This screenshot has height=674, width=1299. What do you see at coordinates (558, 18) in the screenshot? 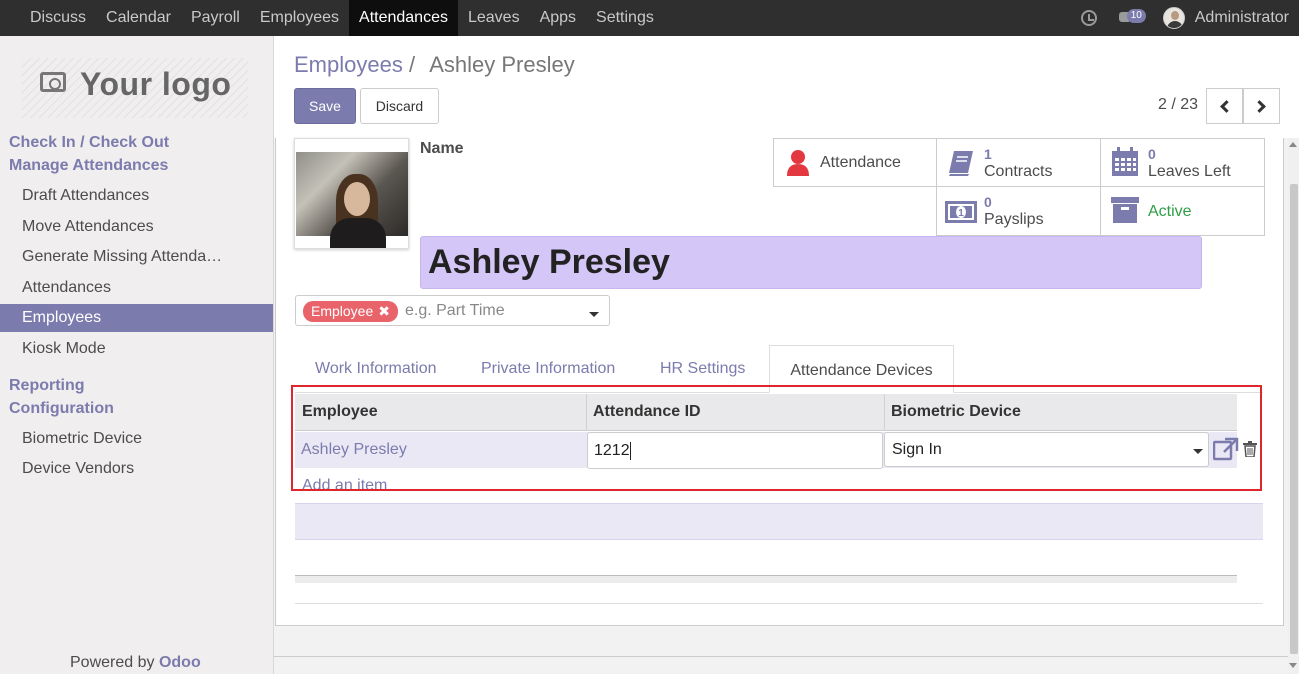
I see `menu-apps: Apps` at bounding box center [558, 18].